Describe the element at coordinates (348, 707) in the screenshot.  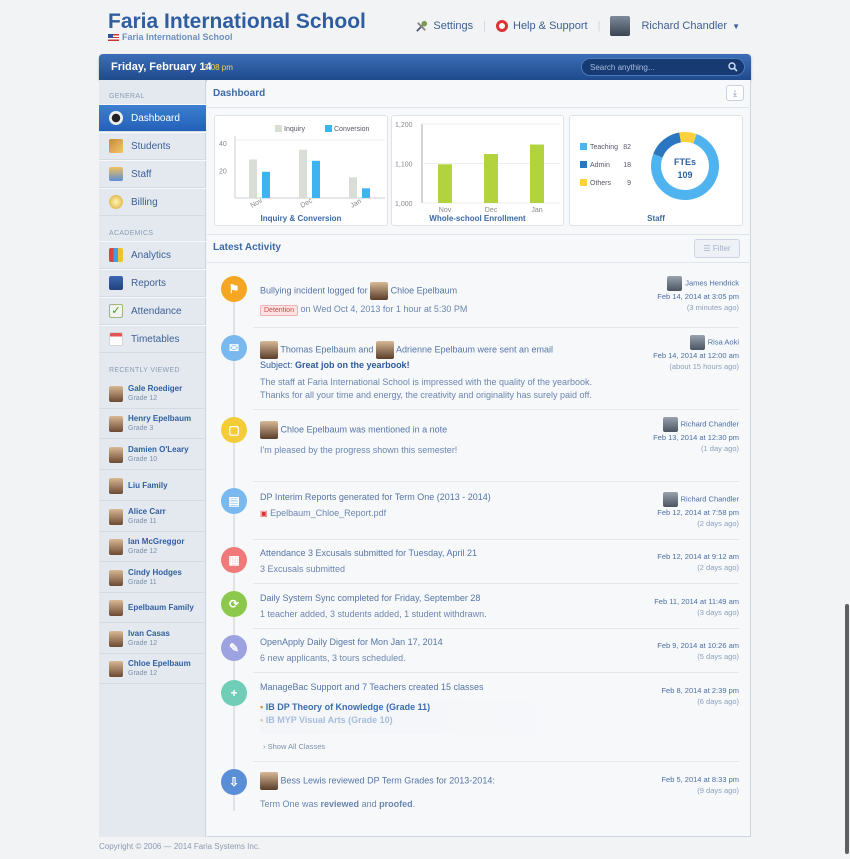
I see `class-link: IB DP Theory of Knowledge (Grade 11)` at that location.